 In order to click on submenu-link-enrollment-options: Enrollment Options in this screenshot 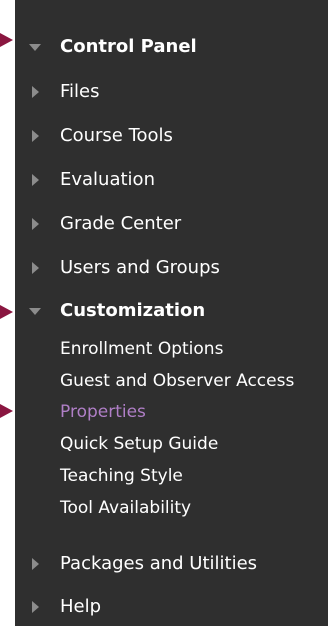, I will do `click(141, 349)`.